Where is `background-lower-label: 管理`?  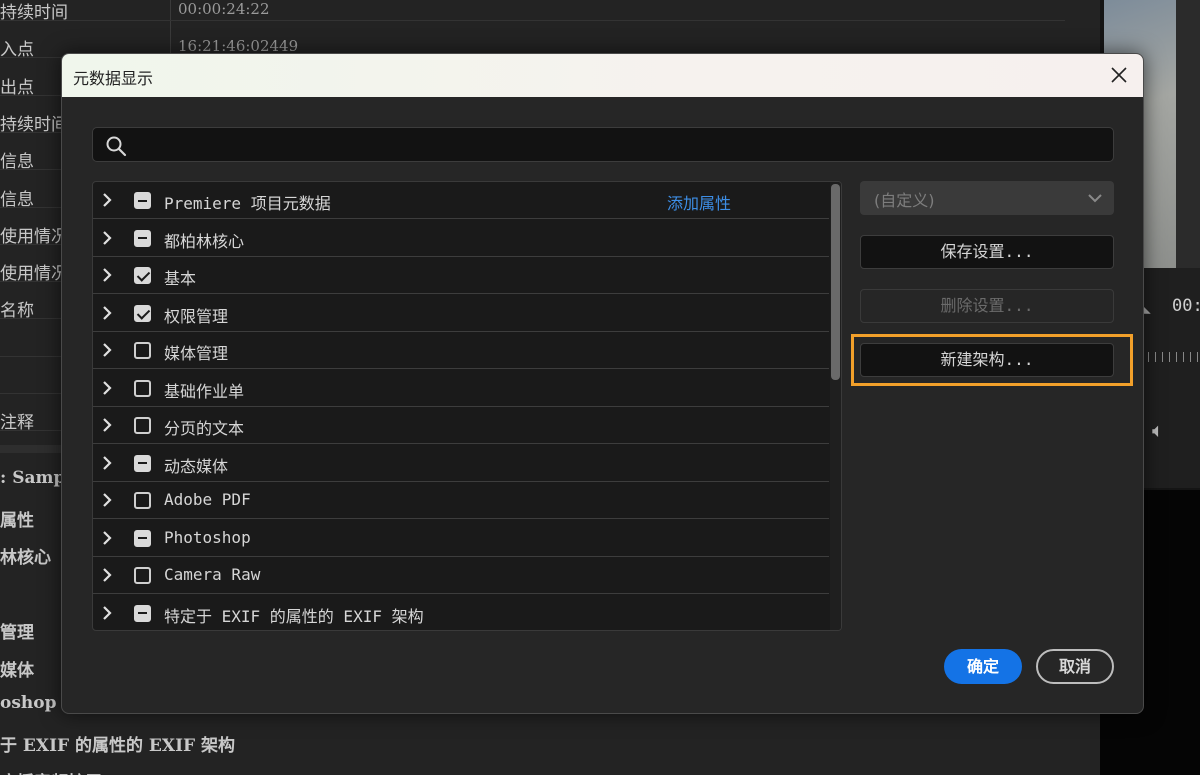 background-lower-label: 管理 is located at coordinates (17, 633).